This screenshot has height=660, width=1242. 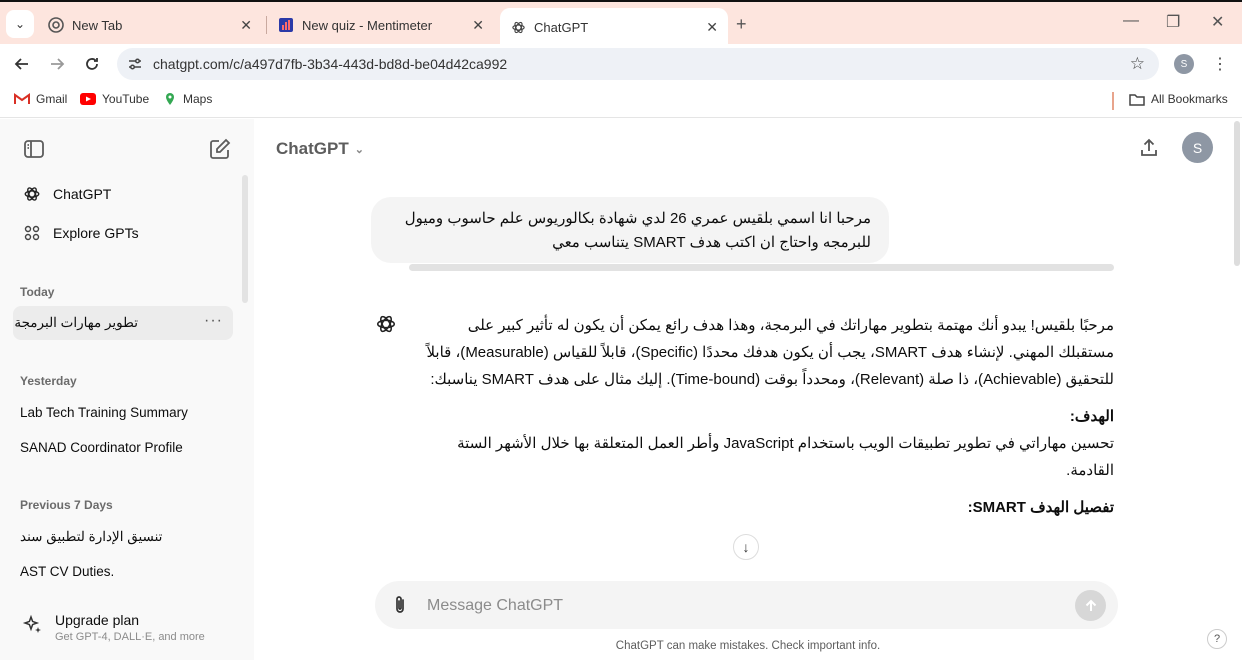 What do you see at coordinates (57, 64) in the screenshot?
I see `forward-button` at bounding box center [57, 64].